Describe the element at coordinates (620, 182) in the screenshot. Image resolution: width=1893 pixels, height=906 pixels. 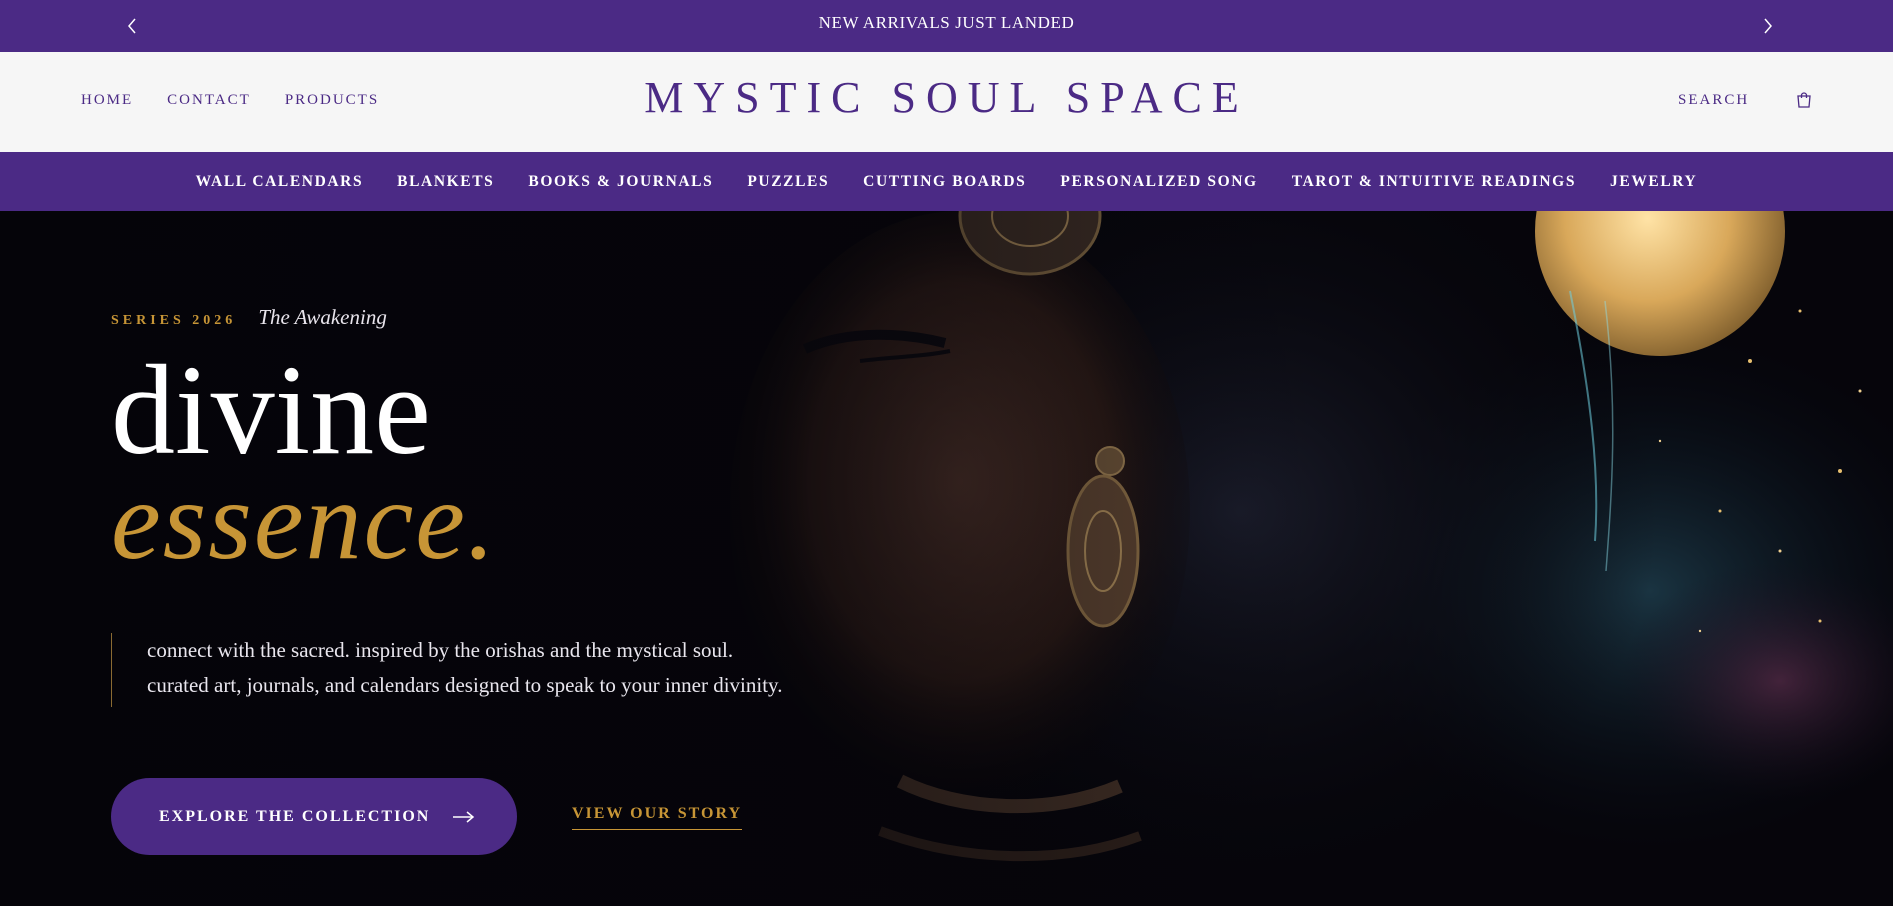
I see `category-books-journals: BOOKS & JOURNALS` at that location.